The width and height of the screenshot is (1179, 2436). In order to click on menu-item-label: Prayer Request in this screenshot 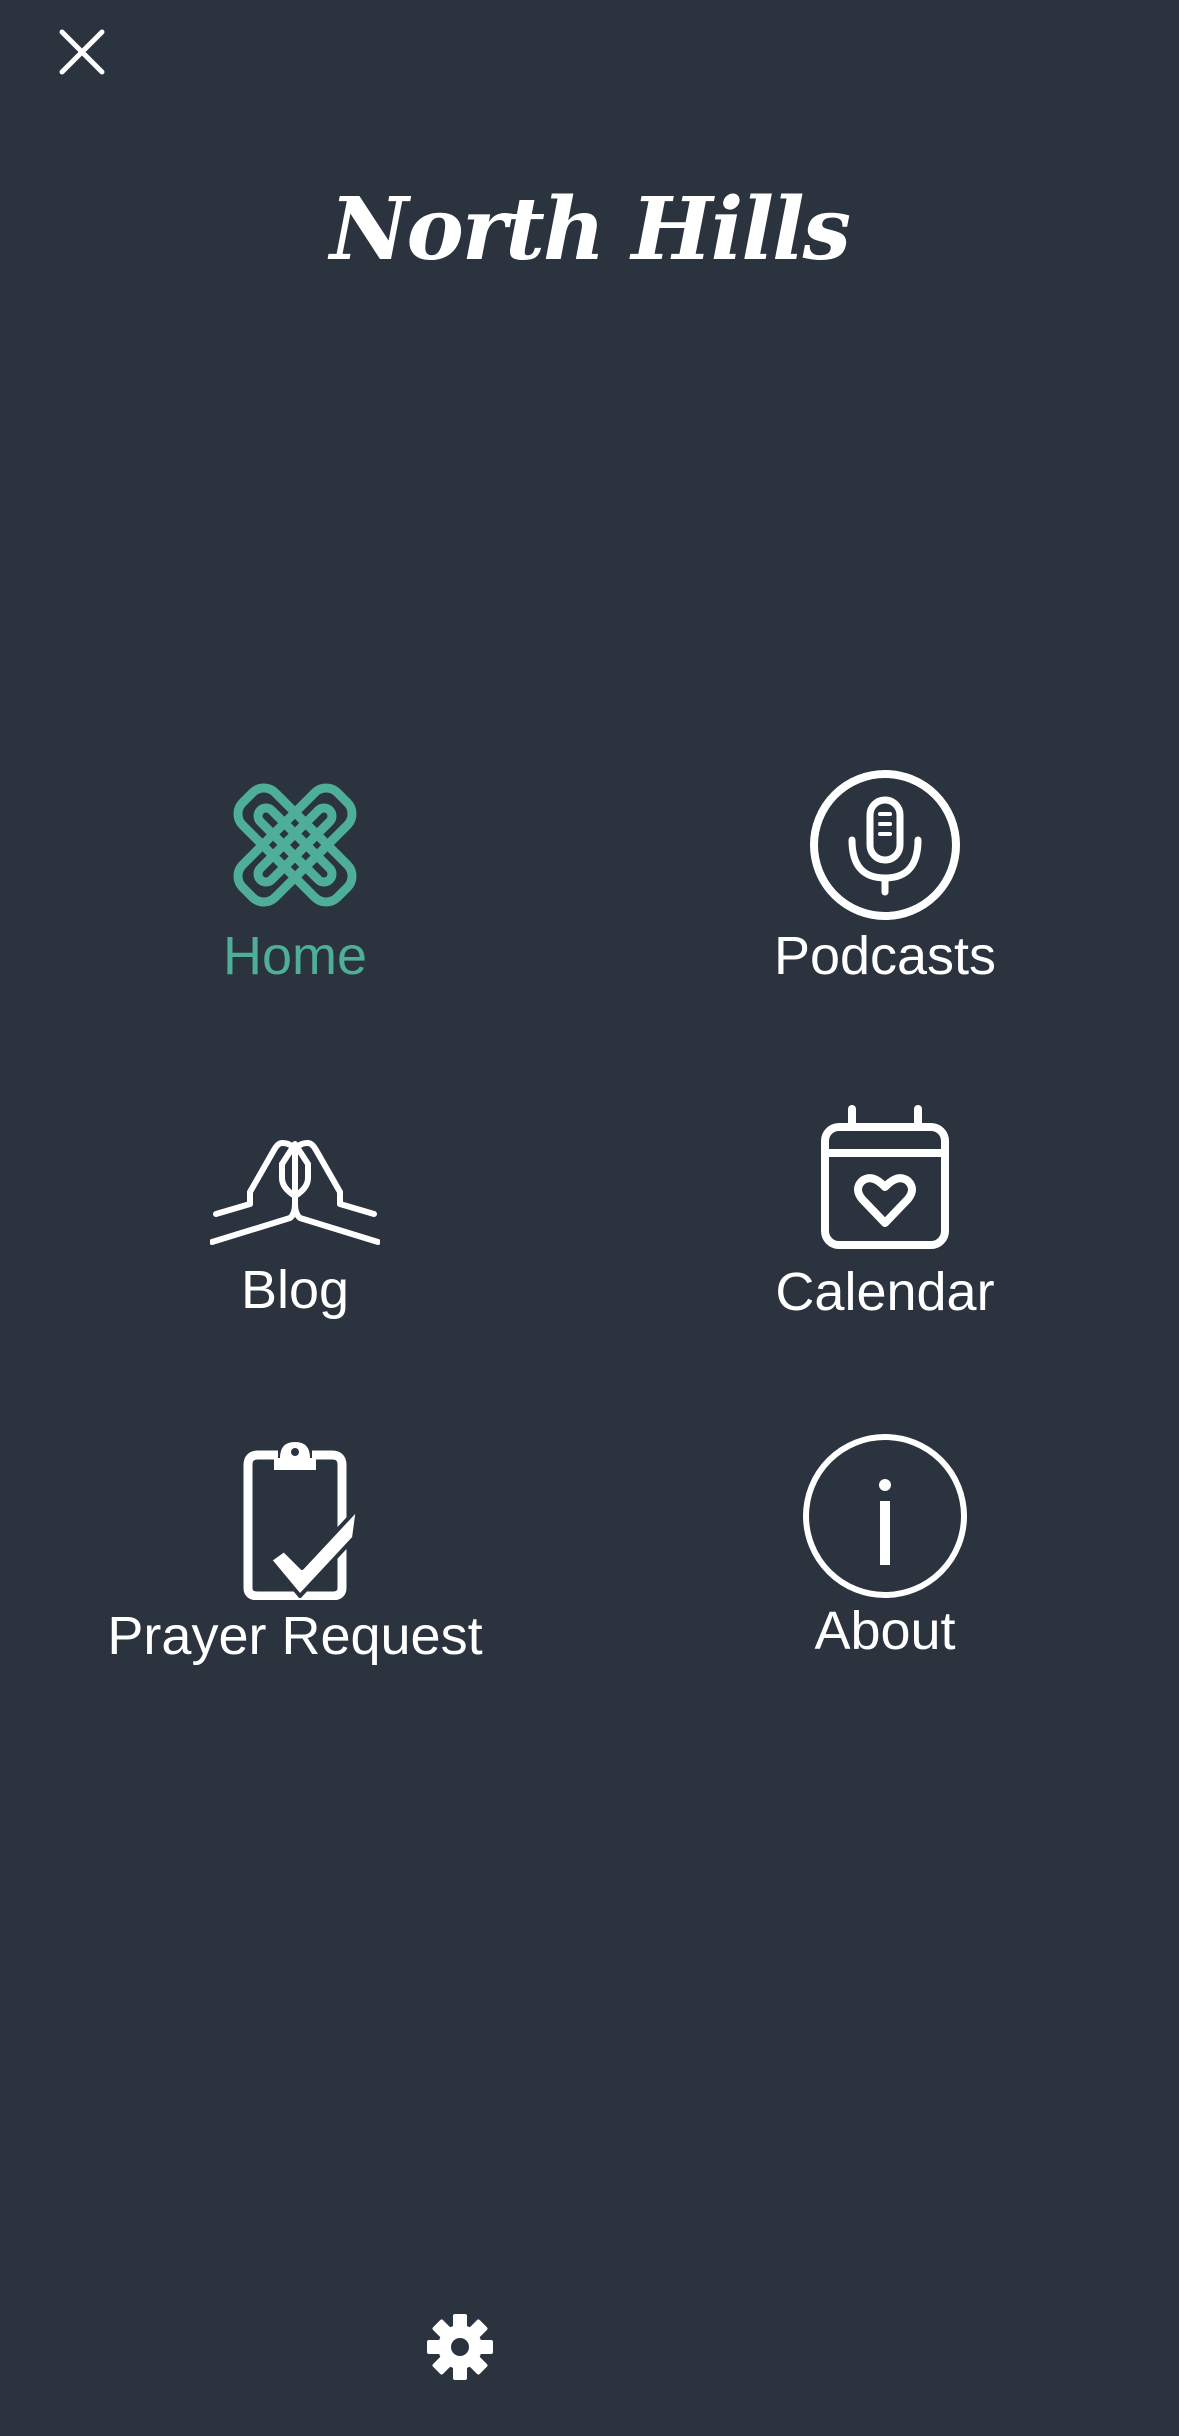, I will do `click(295, 1636)`.